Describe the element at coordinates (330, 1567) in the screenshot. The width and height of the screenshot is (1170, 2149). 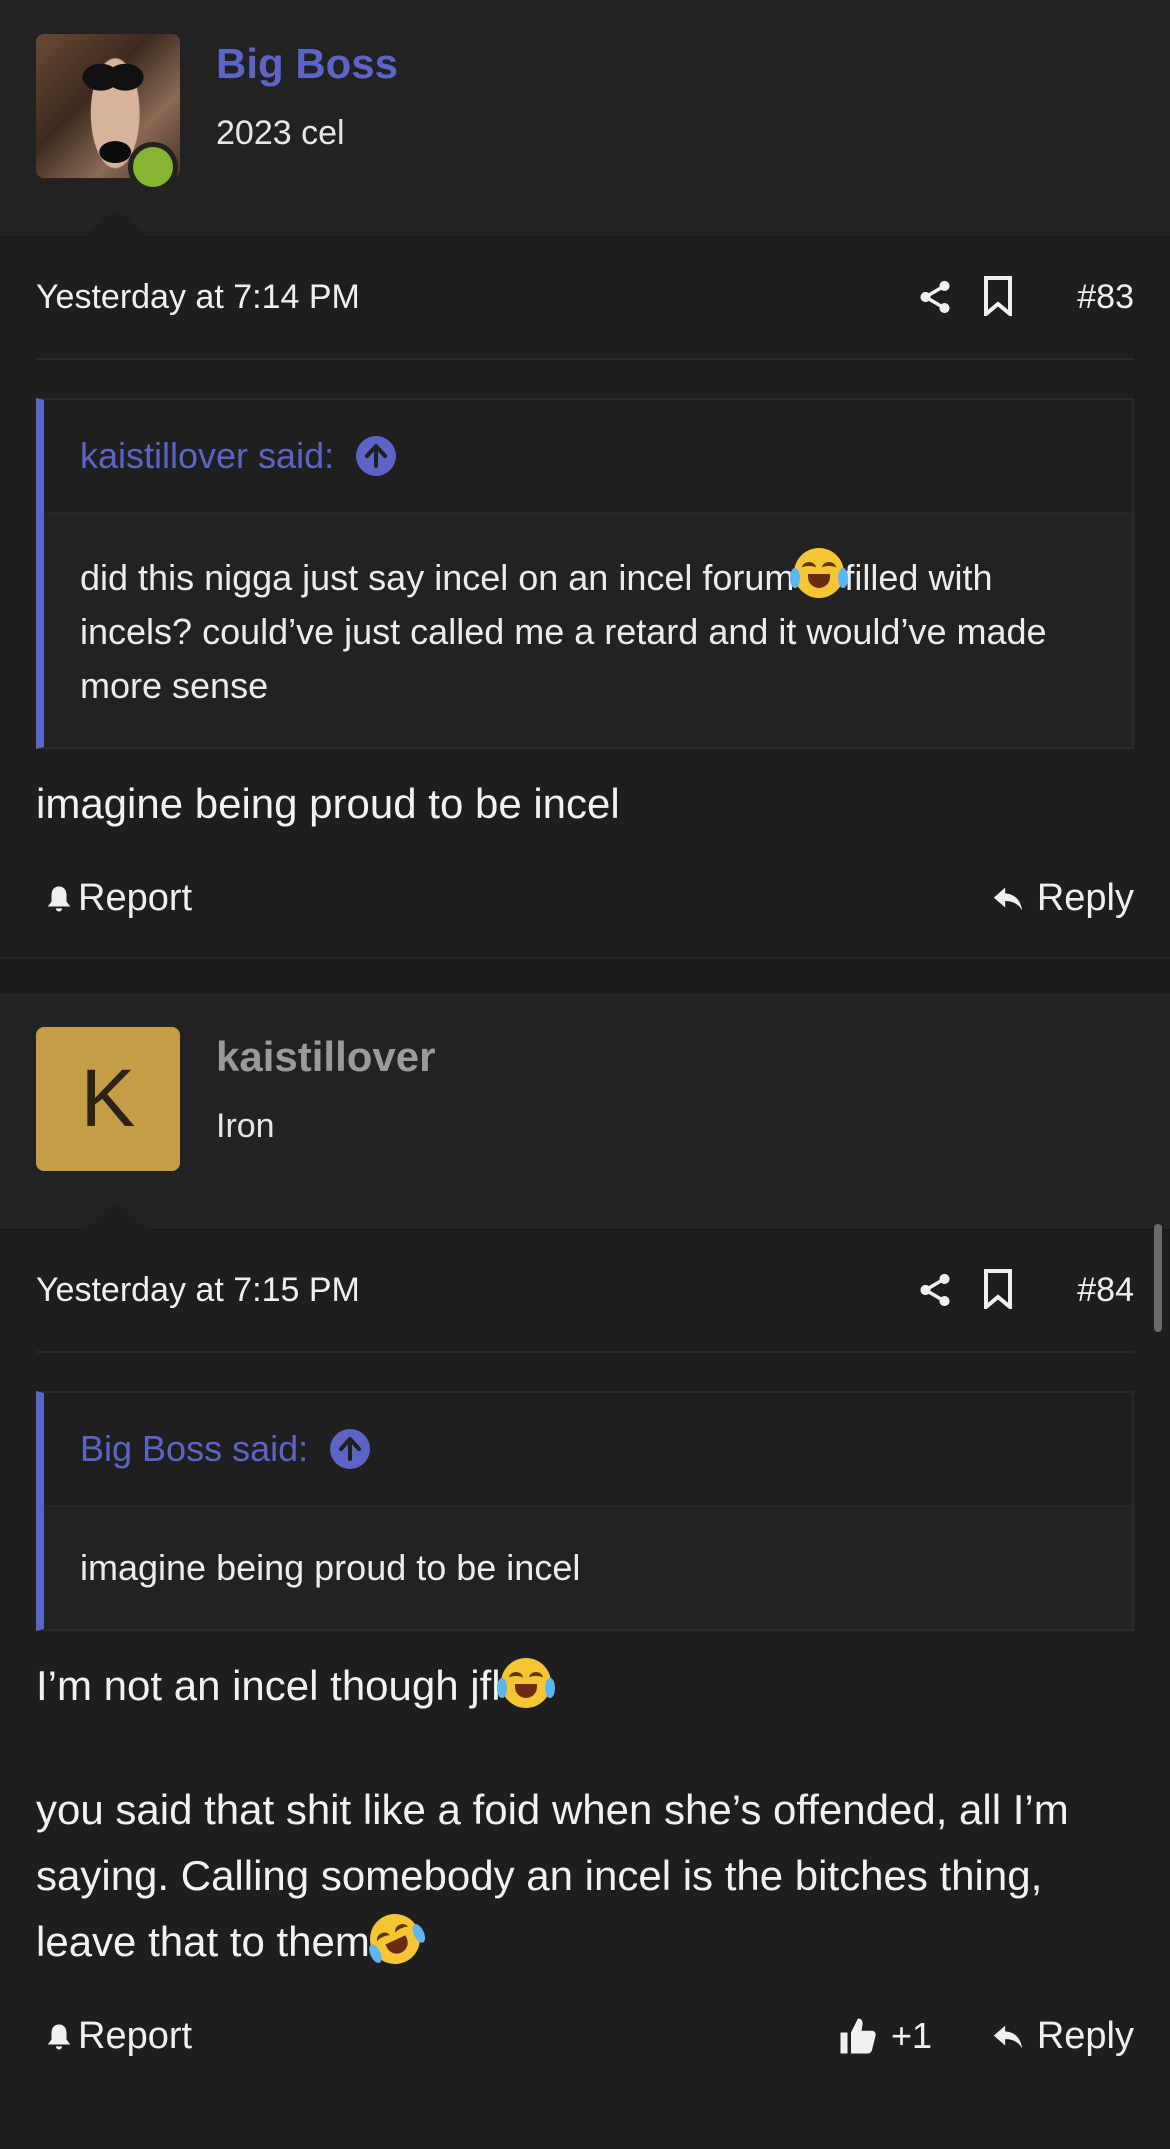
I see `quote-text: imagine being proud to be incel` at that location.